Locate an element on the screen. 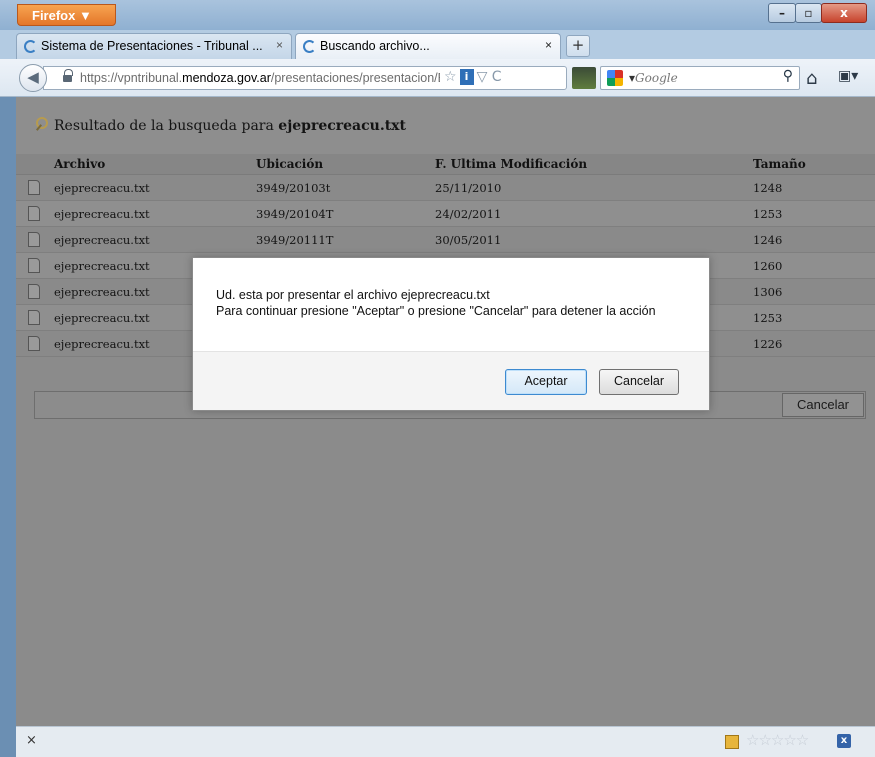 The image size is (875, 757). close-icon: x is located at coordinates (844, 13).